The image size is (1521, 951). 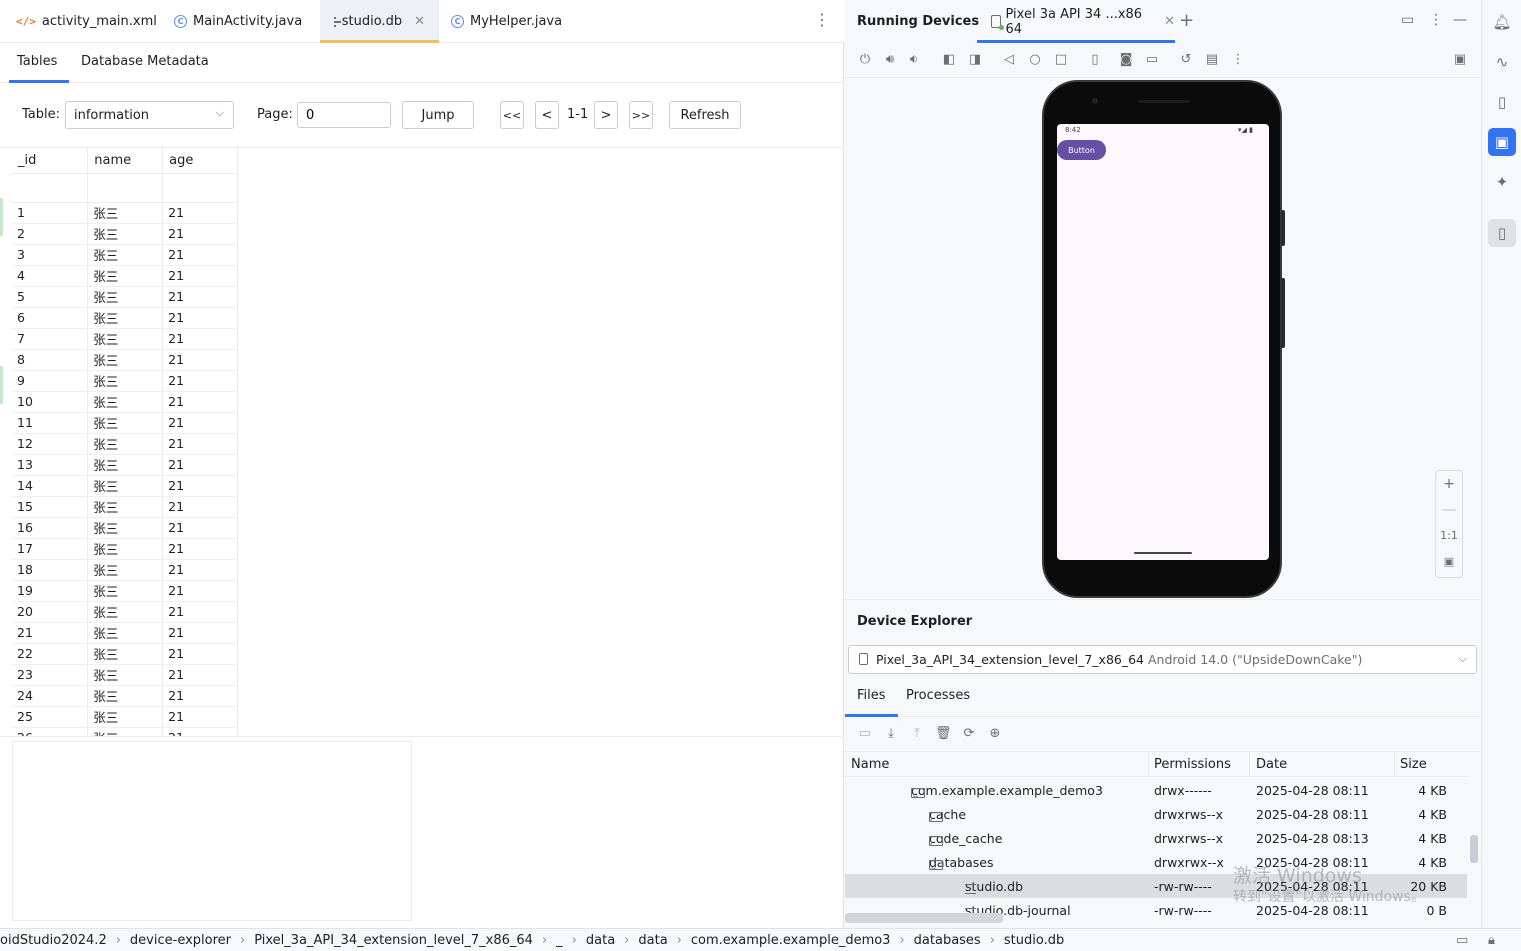 I want to click on table-row: 9 张三 21, so click(x=125, y=381).